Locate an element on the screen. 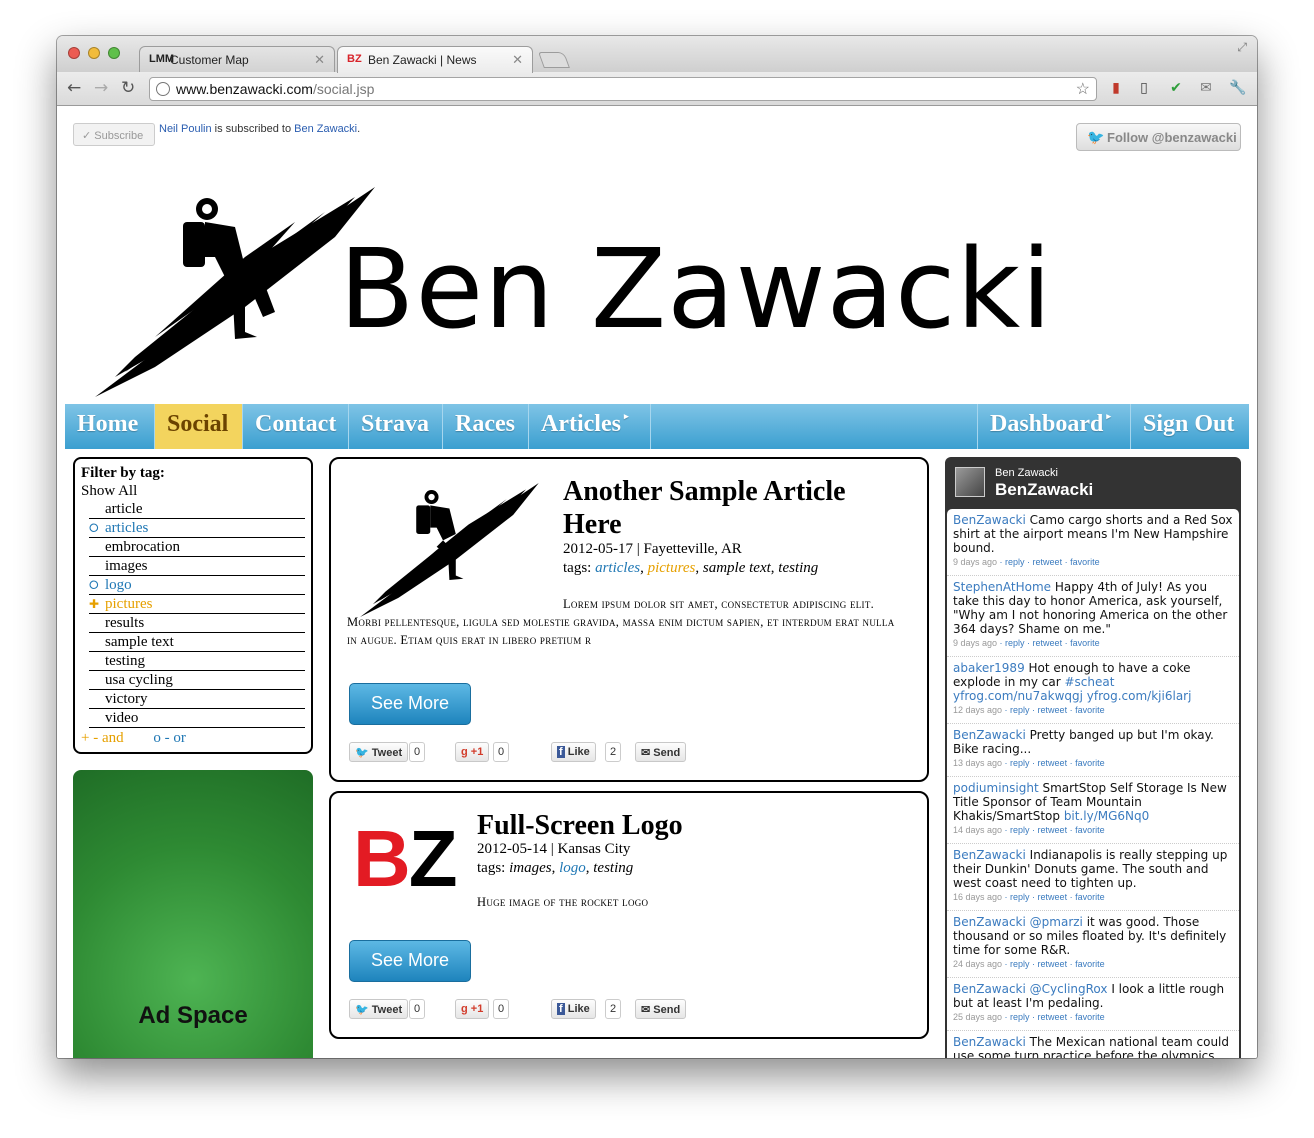 This screenshot has height=1138, width=1314. nav-articles: Articles ▸ is located at coordinates (590, 426).